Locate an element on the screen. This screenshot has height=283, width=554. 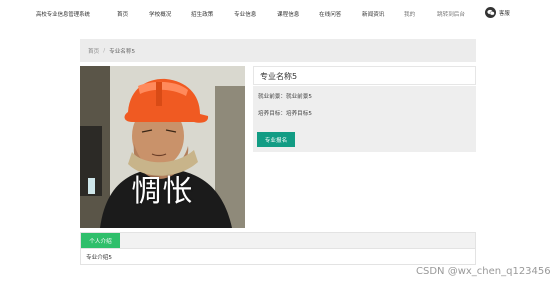
wechat-service: 客服 is located at coordinates (497, 12).